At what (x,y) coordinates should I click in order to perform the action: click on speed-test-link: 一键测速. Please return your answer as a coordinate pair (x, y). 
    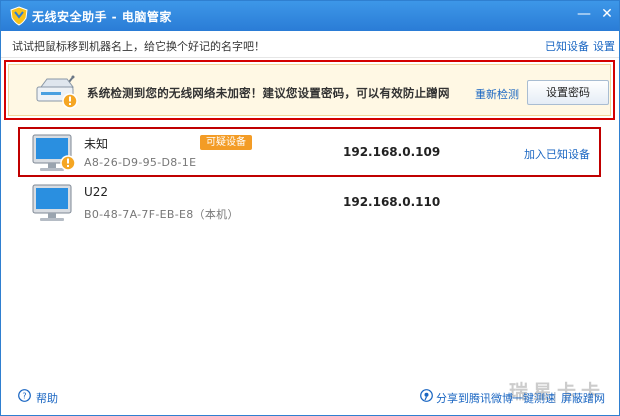
    Looking at the image, I should click on (534, 398).